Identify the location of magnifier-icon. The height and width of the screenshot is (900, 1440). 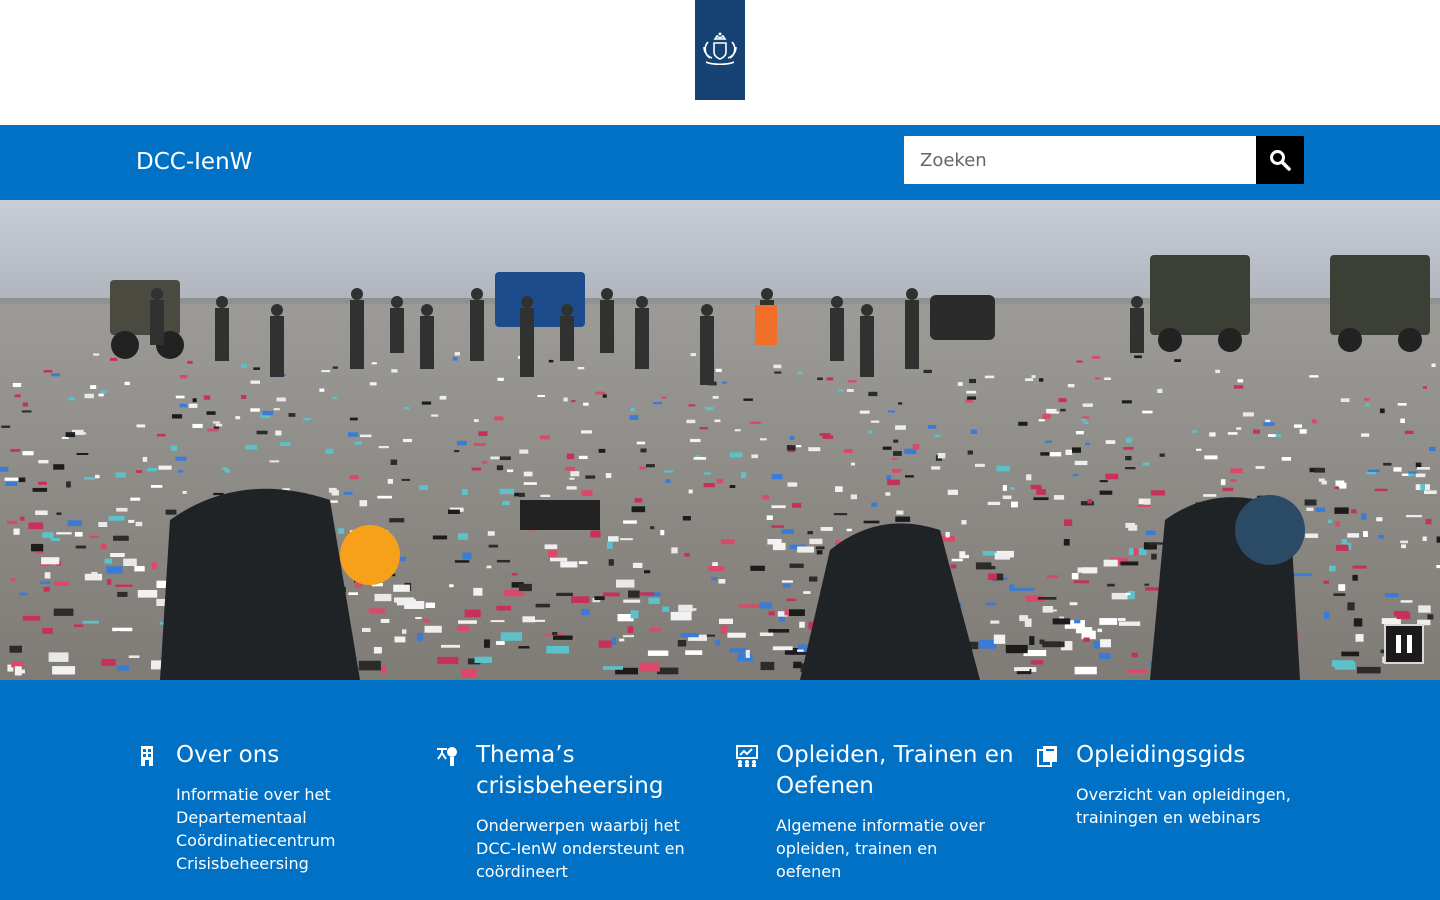
(1280, 160).